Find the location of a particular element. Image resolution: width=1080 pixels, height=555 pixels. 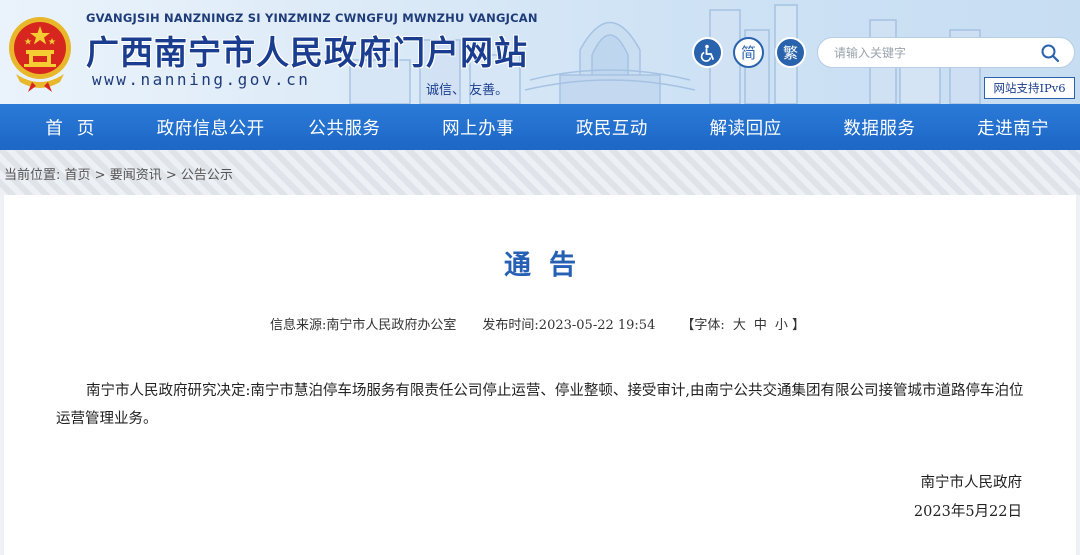

nav-item-public-service: 公共服务 is located at coordinates (345, 127).